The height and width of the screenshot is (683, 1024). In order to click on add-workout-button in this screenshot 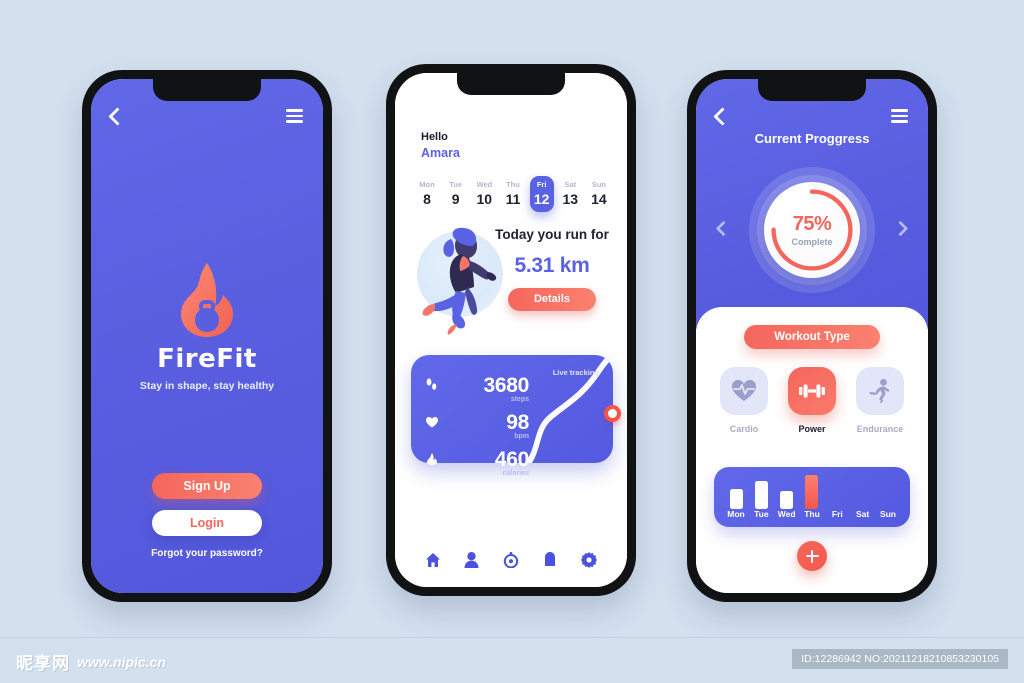, I will do `click(812, 556)`.